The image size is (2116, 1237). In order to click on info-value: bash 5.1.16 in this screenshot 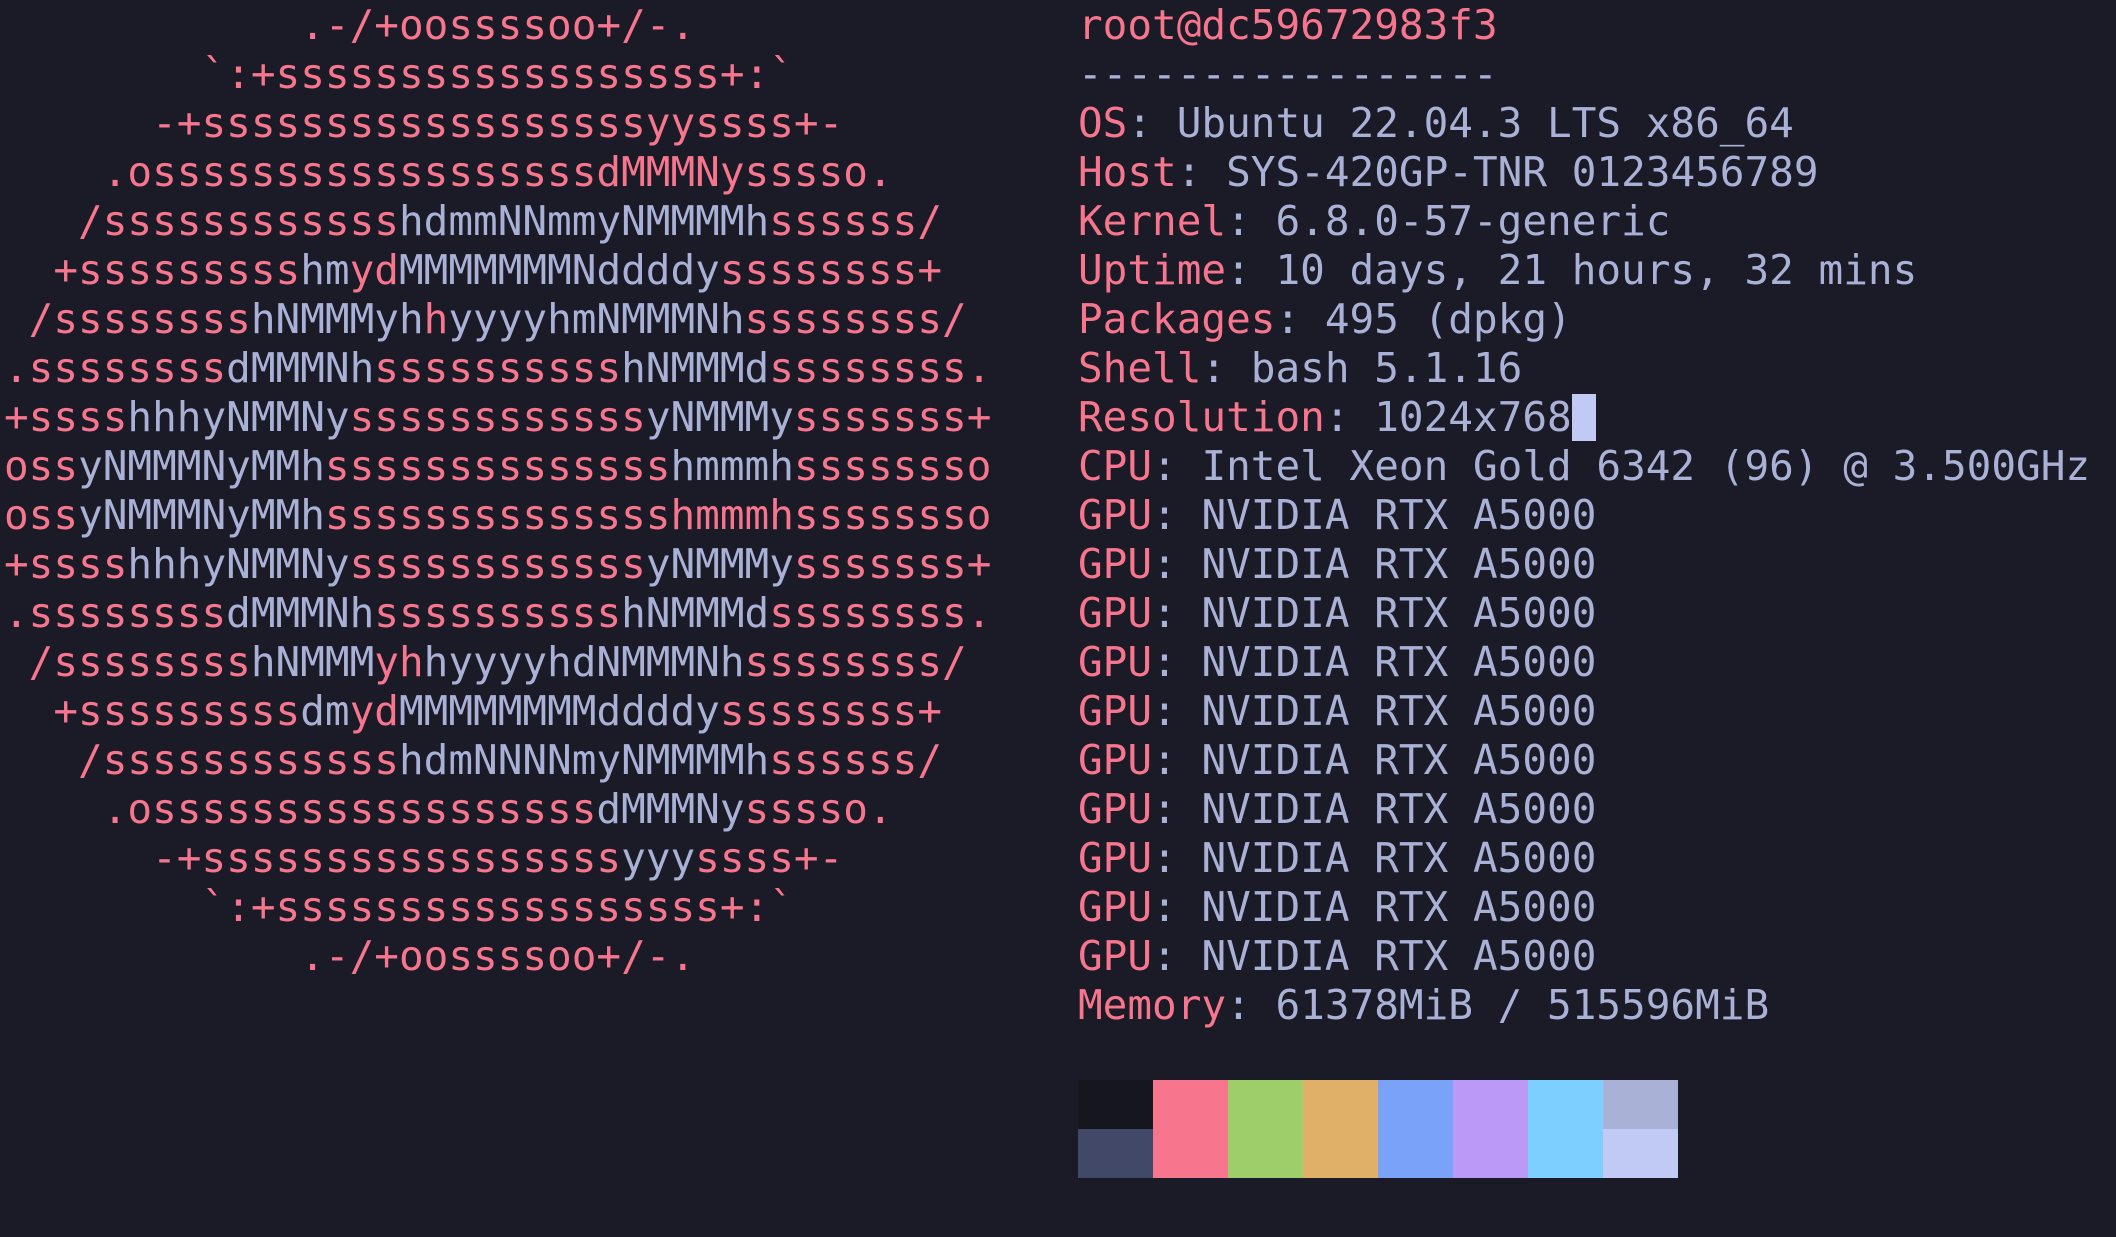, I will do `click(1386, 368)`.